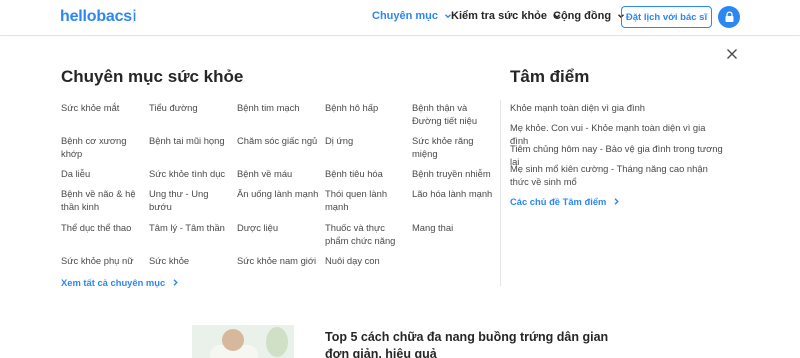  What do you see at coordinates (113, 282) in the screenshot?
I see `see-all-label: Xem tất cả chuyên mục` at bounding box center [113, 282].